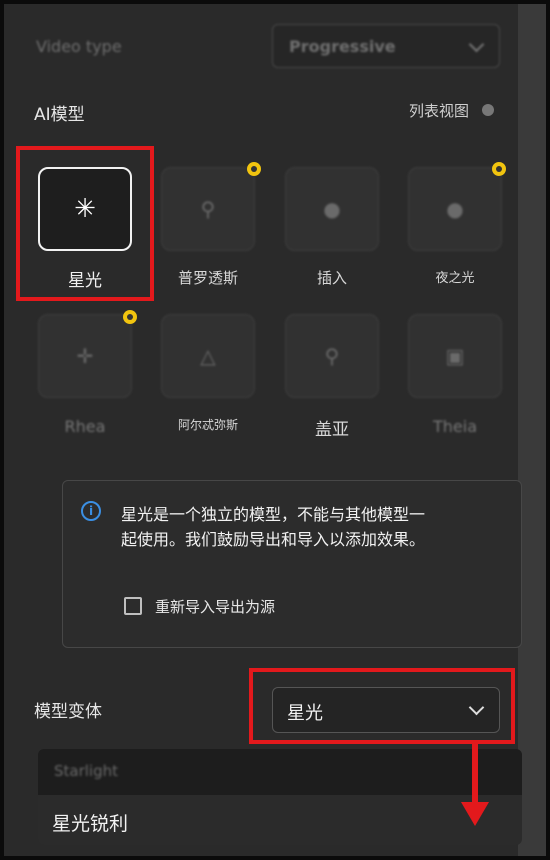 Image resolution: width=550 pixels, height=860 pixels. What do you see at coordinates (91, 511) in the screenshot?
I see `info-icon: i` at bounding box center [91, 511].